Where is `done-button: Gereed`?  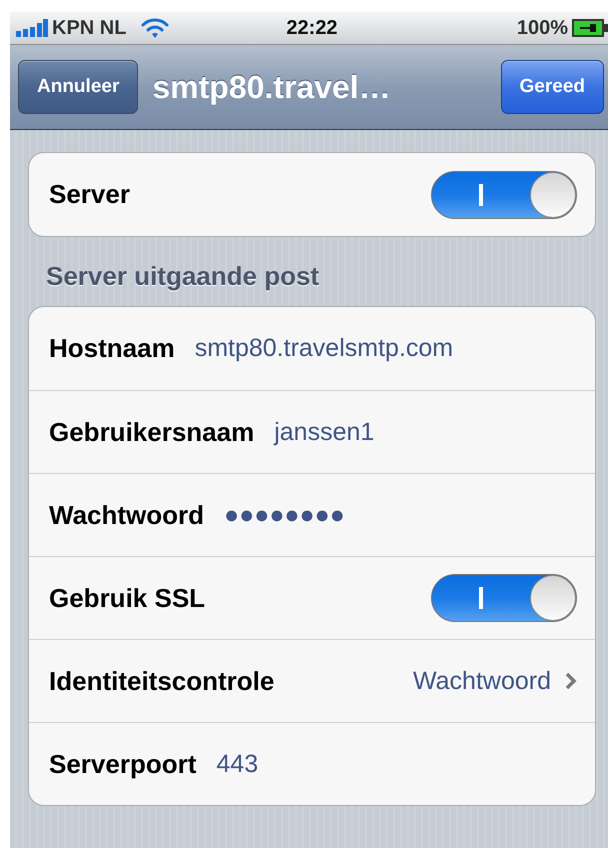 done-button: Gereed is located at coordinates (552, 87).